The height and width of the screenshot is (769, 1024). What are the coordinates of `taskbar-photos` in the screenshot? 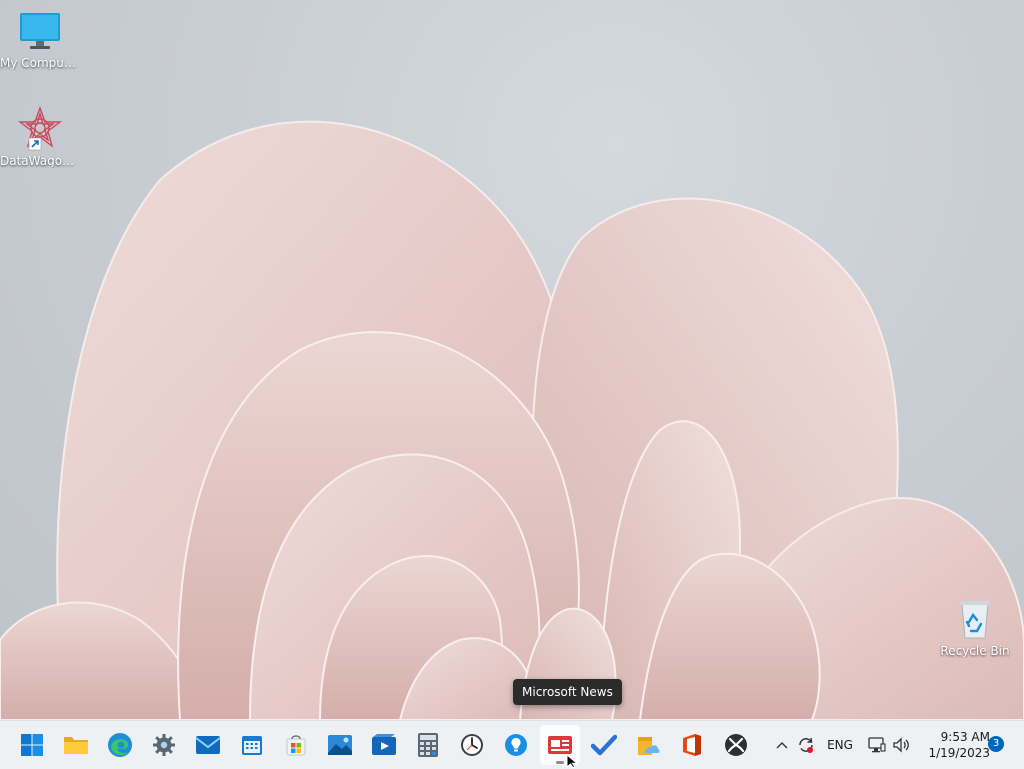 It's located at (340, 745).